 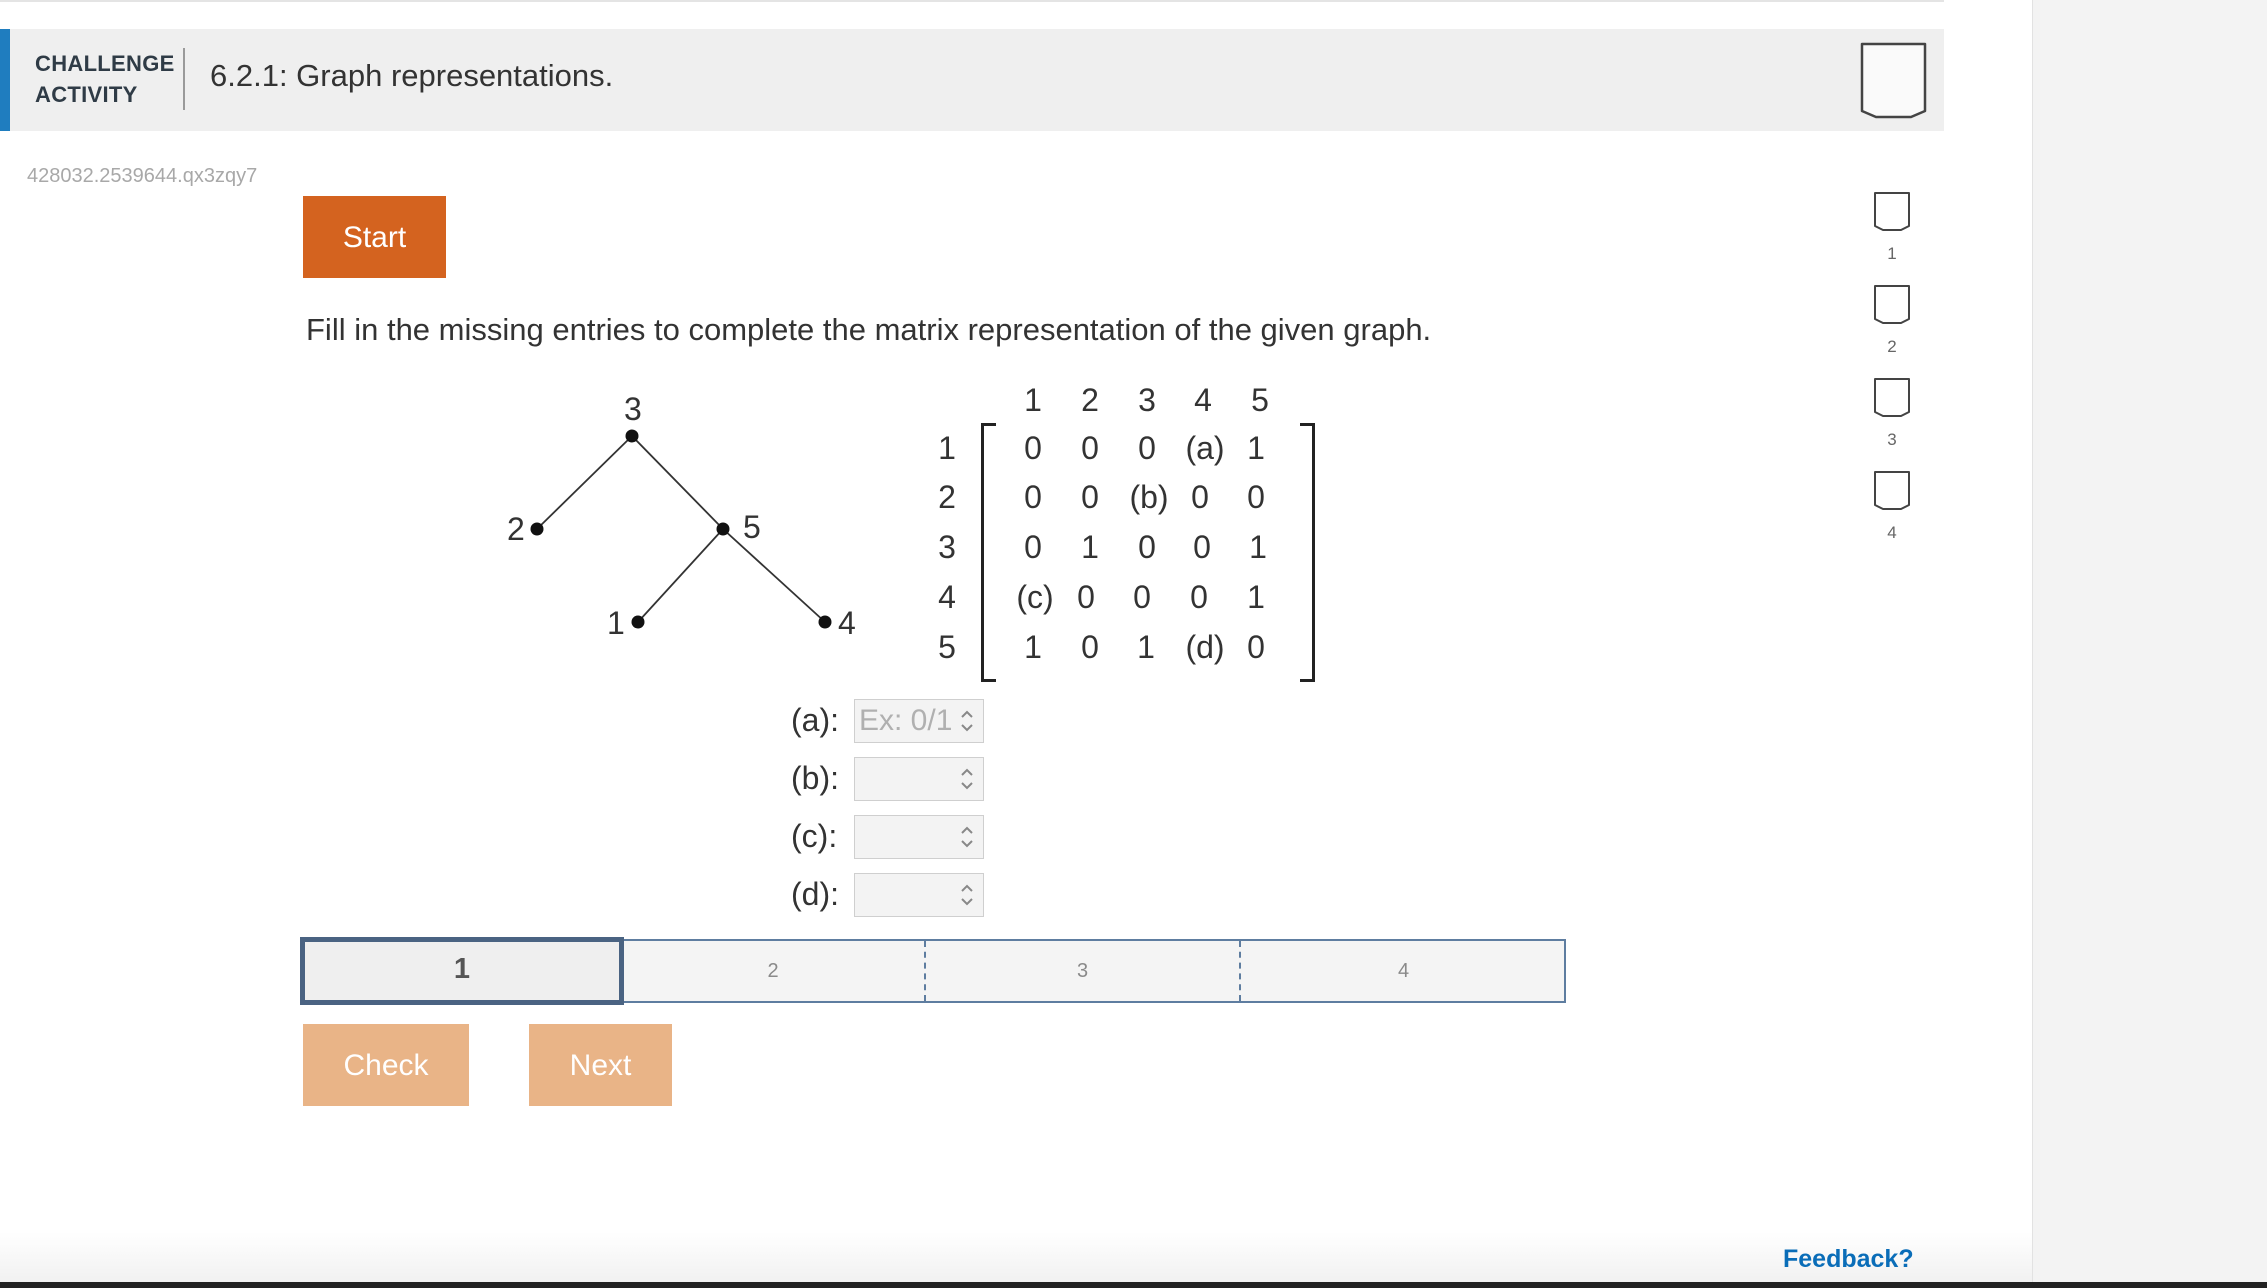 I want to click on answer-label-a: (a):, so click(x=815, y=720).